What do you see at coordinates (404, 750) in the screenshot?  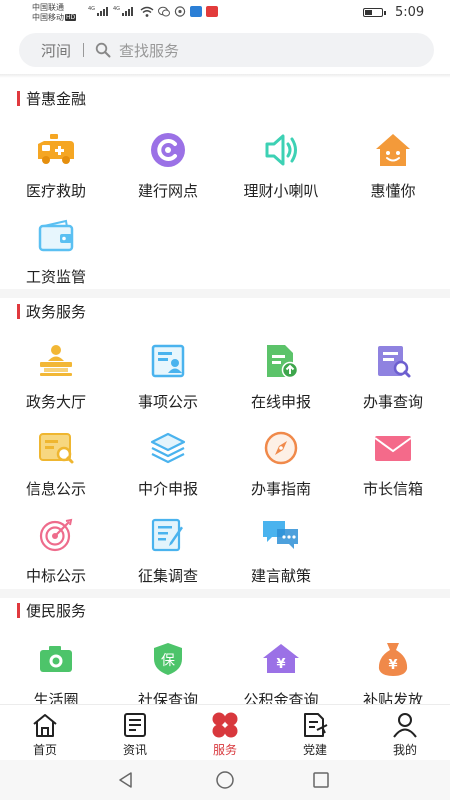 I see `nav-label: 我的` at bounding box center [404, 750].